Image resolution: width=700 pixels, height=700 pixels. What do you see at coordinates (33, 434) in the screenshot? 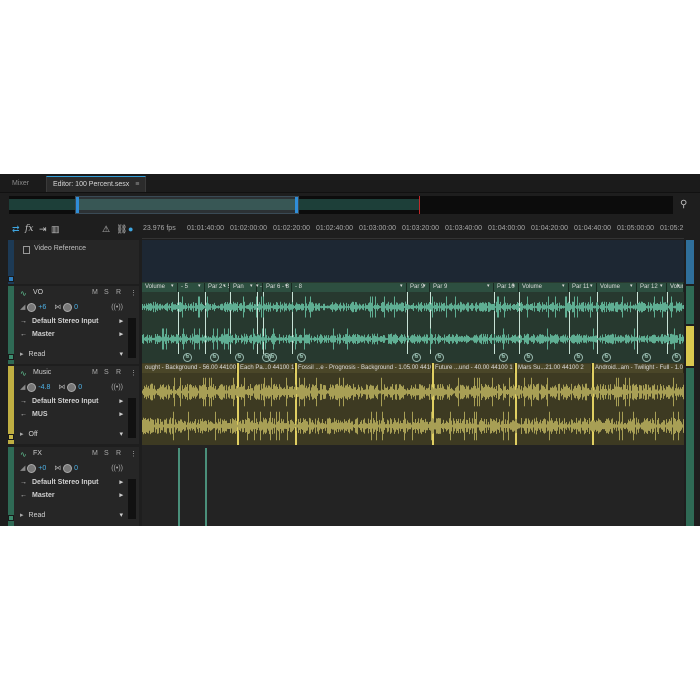
I see `automation-mode: Off` at bounding box center [33, 434].